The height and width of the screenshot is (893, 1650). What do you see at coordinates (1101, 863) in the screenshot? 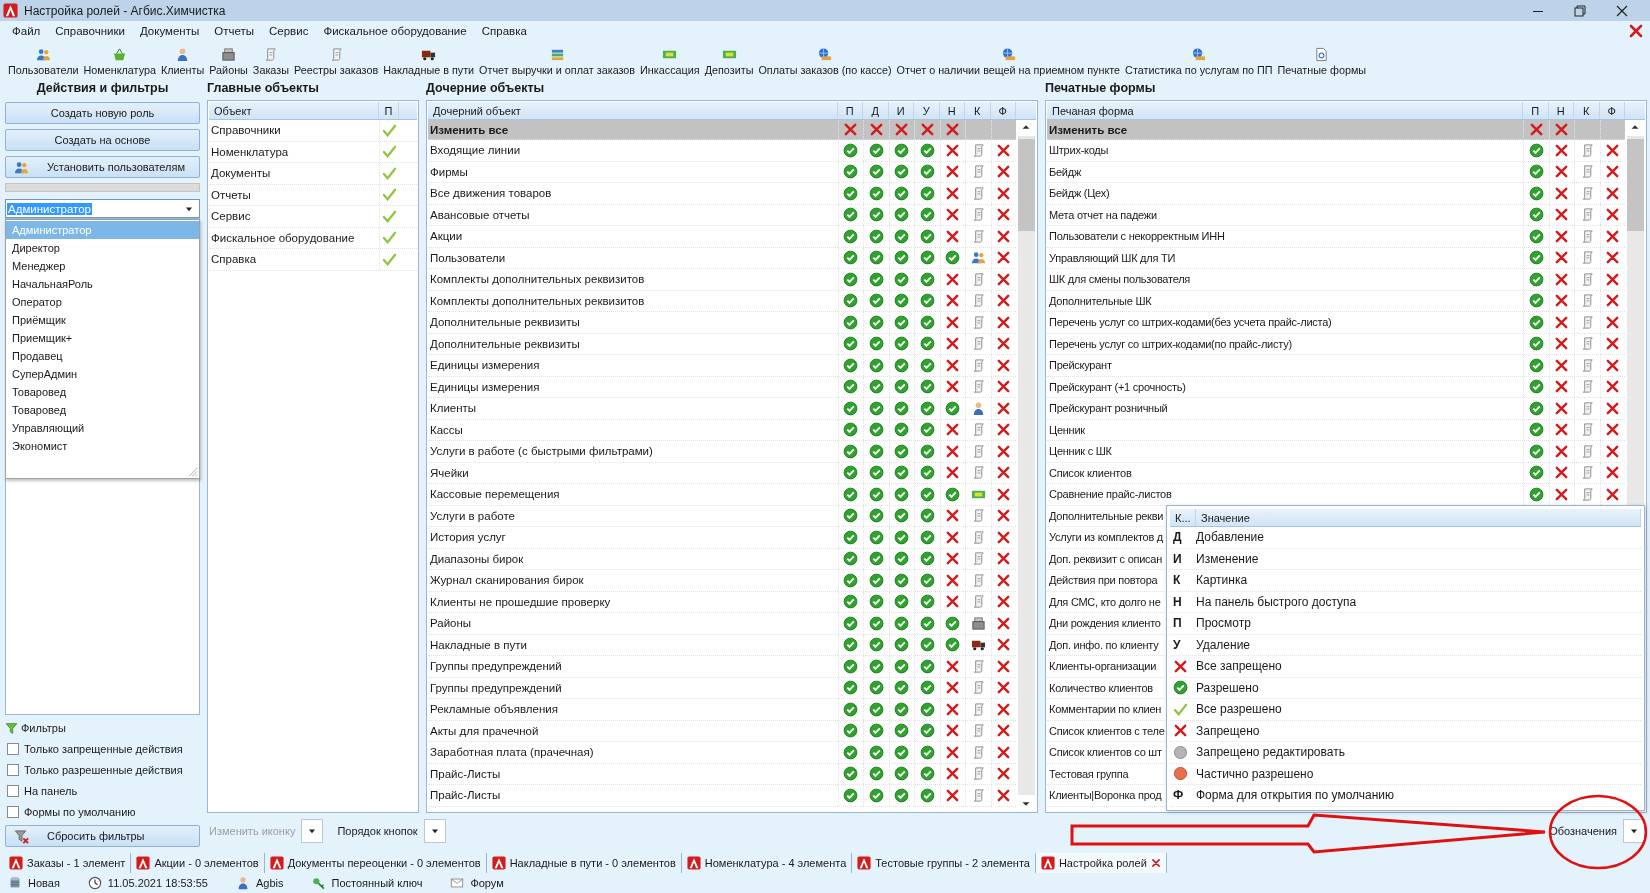
I see `document-tab: Настройка ролей` at bounding box center [1101, 863].